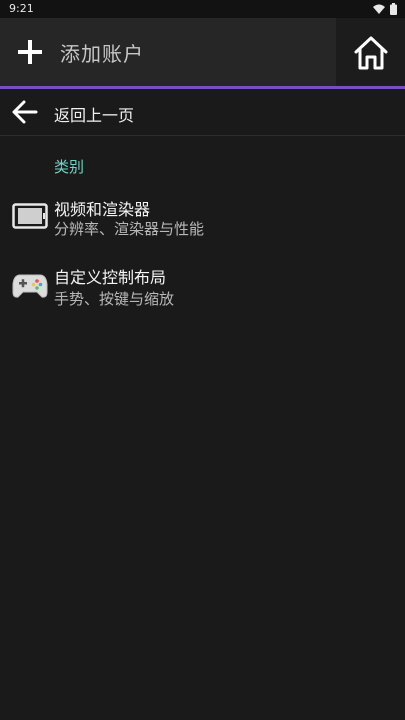 The image size is (405, 720). What do you see at coordinates (25, 112) in the screenshot?
I see `back-arrow-icon` at bounding box center [25, 112].